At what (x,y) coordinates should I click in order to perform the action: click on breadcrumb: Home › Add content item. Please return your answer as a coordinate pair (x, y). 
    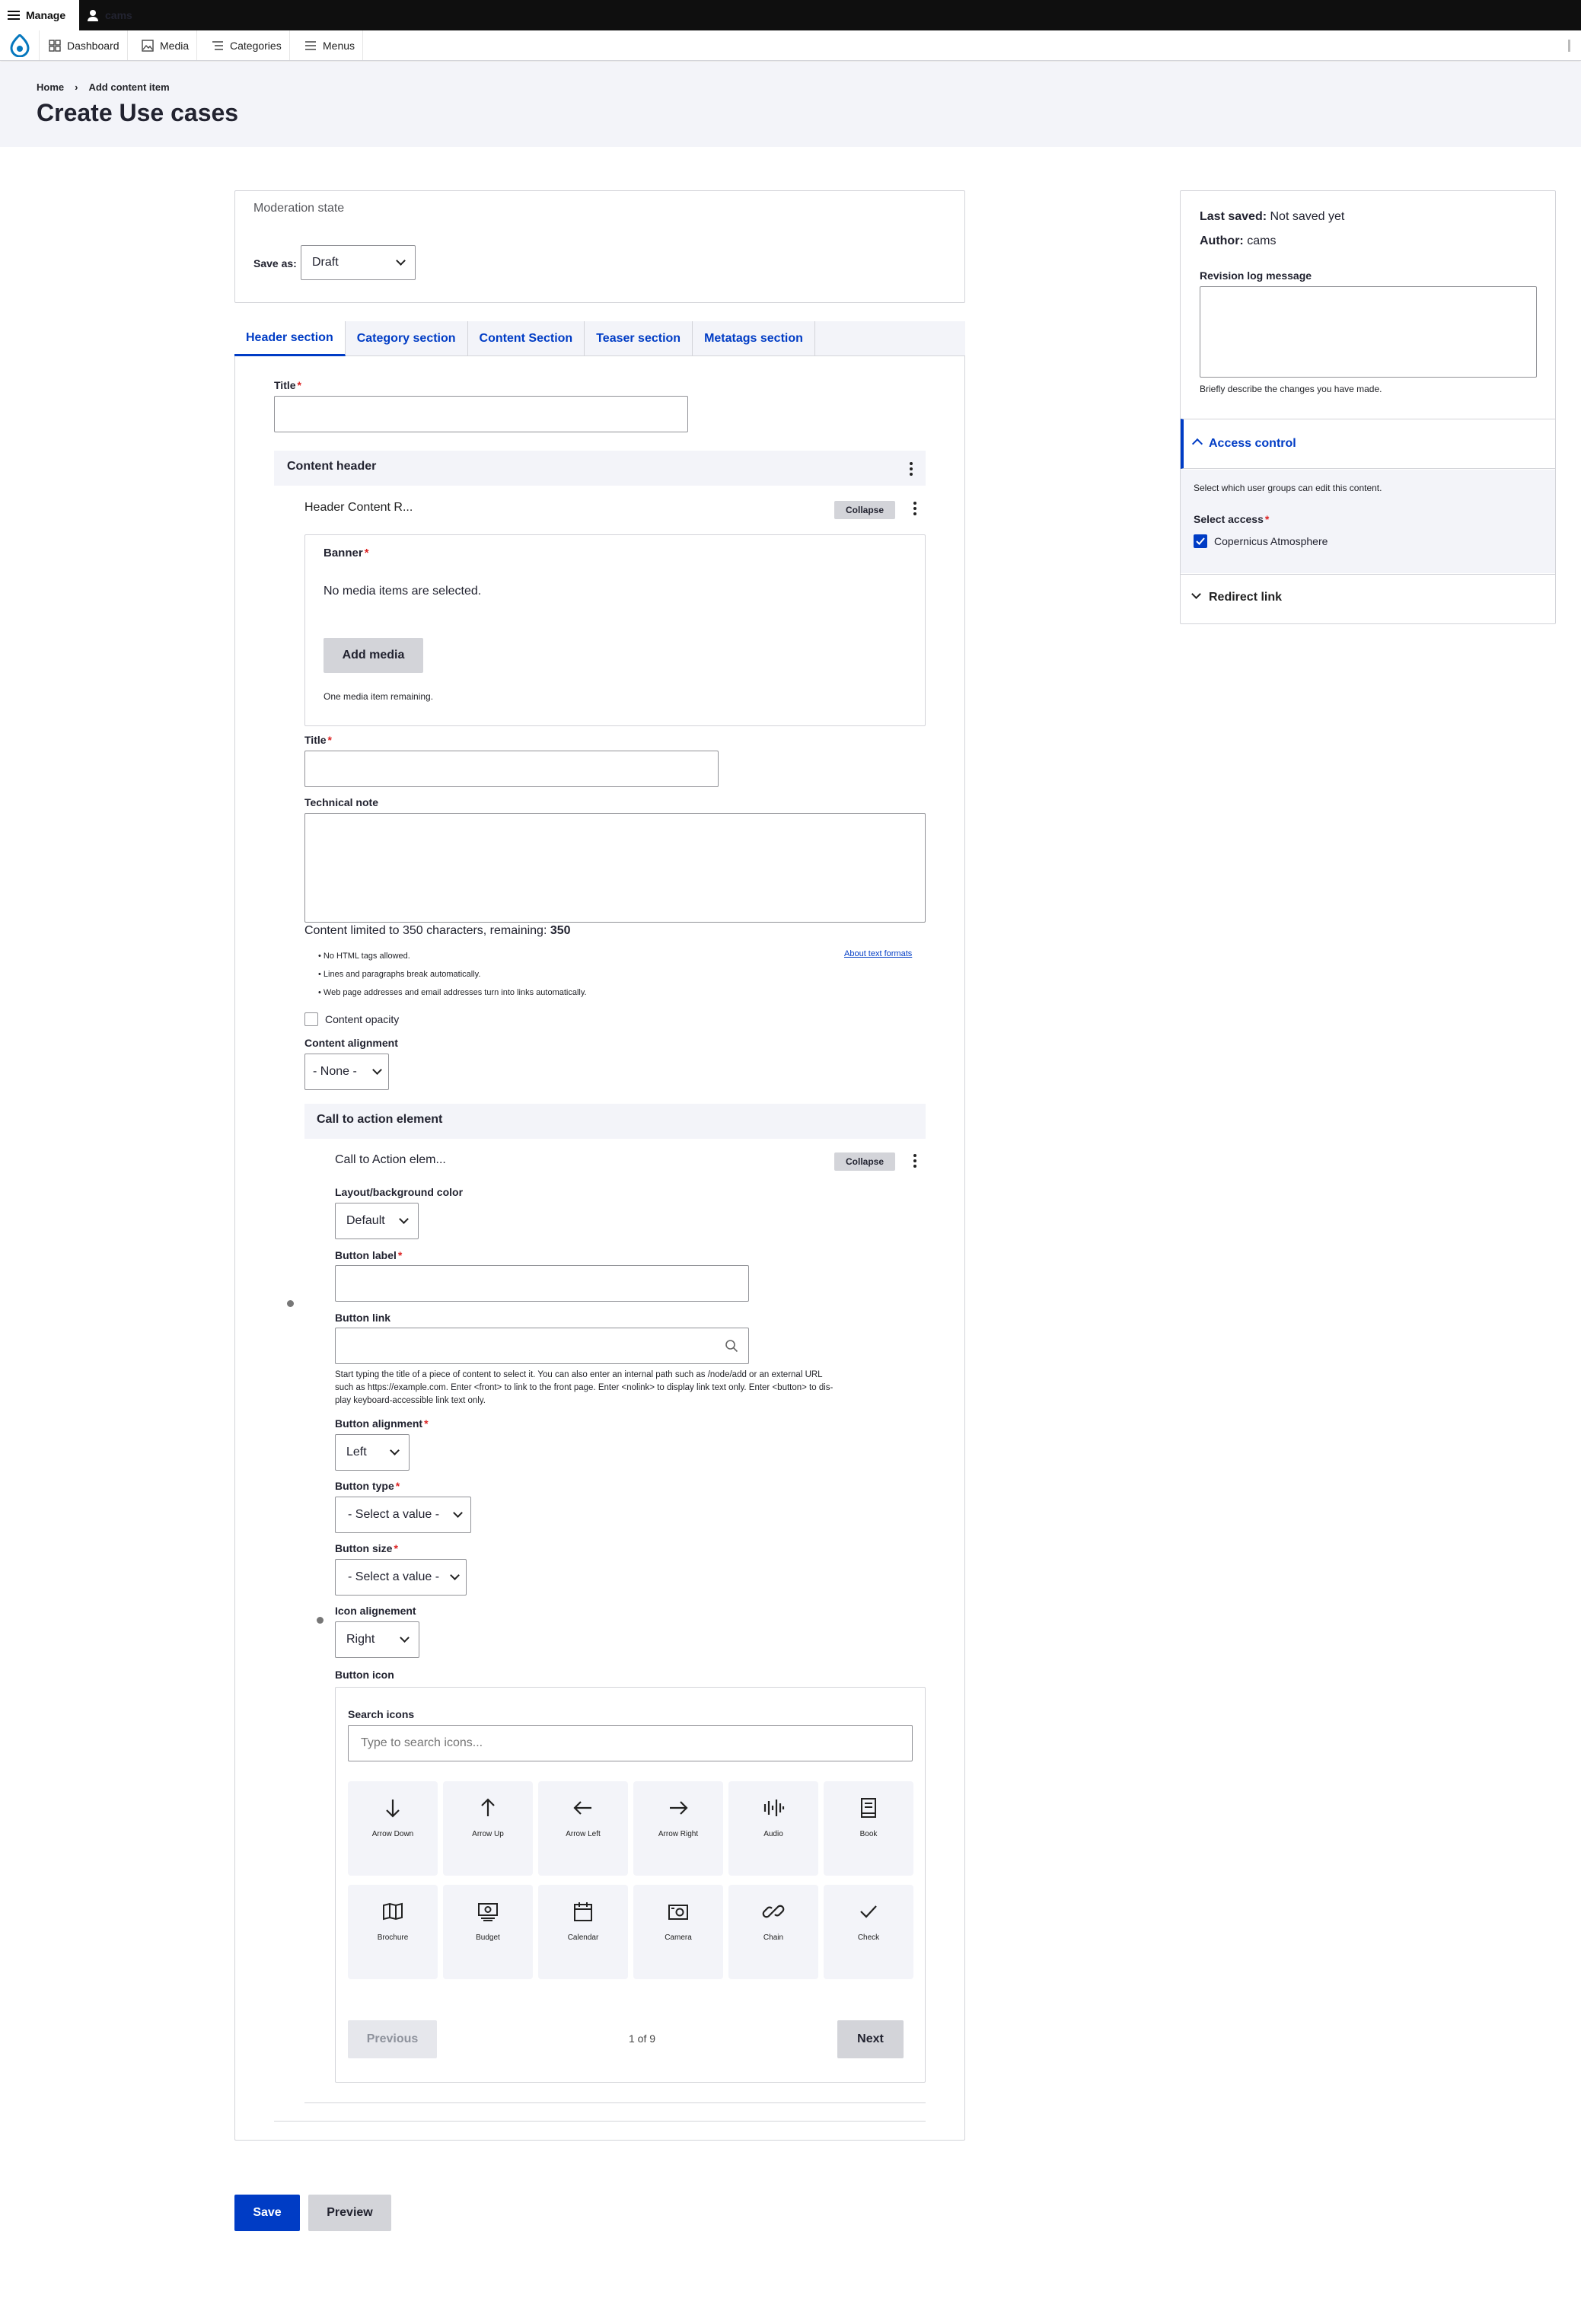
    Looking at the image, I should click on (103, 87).